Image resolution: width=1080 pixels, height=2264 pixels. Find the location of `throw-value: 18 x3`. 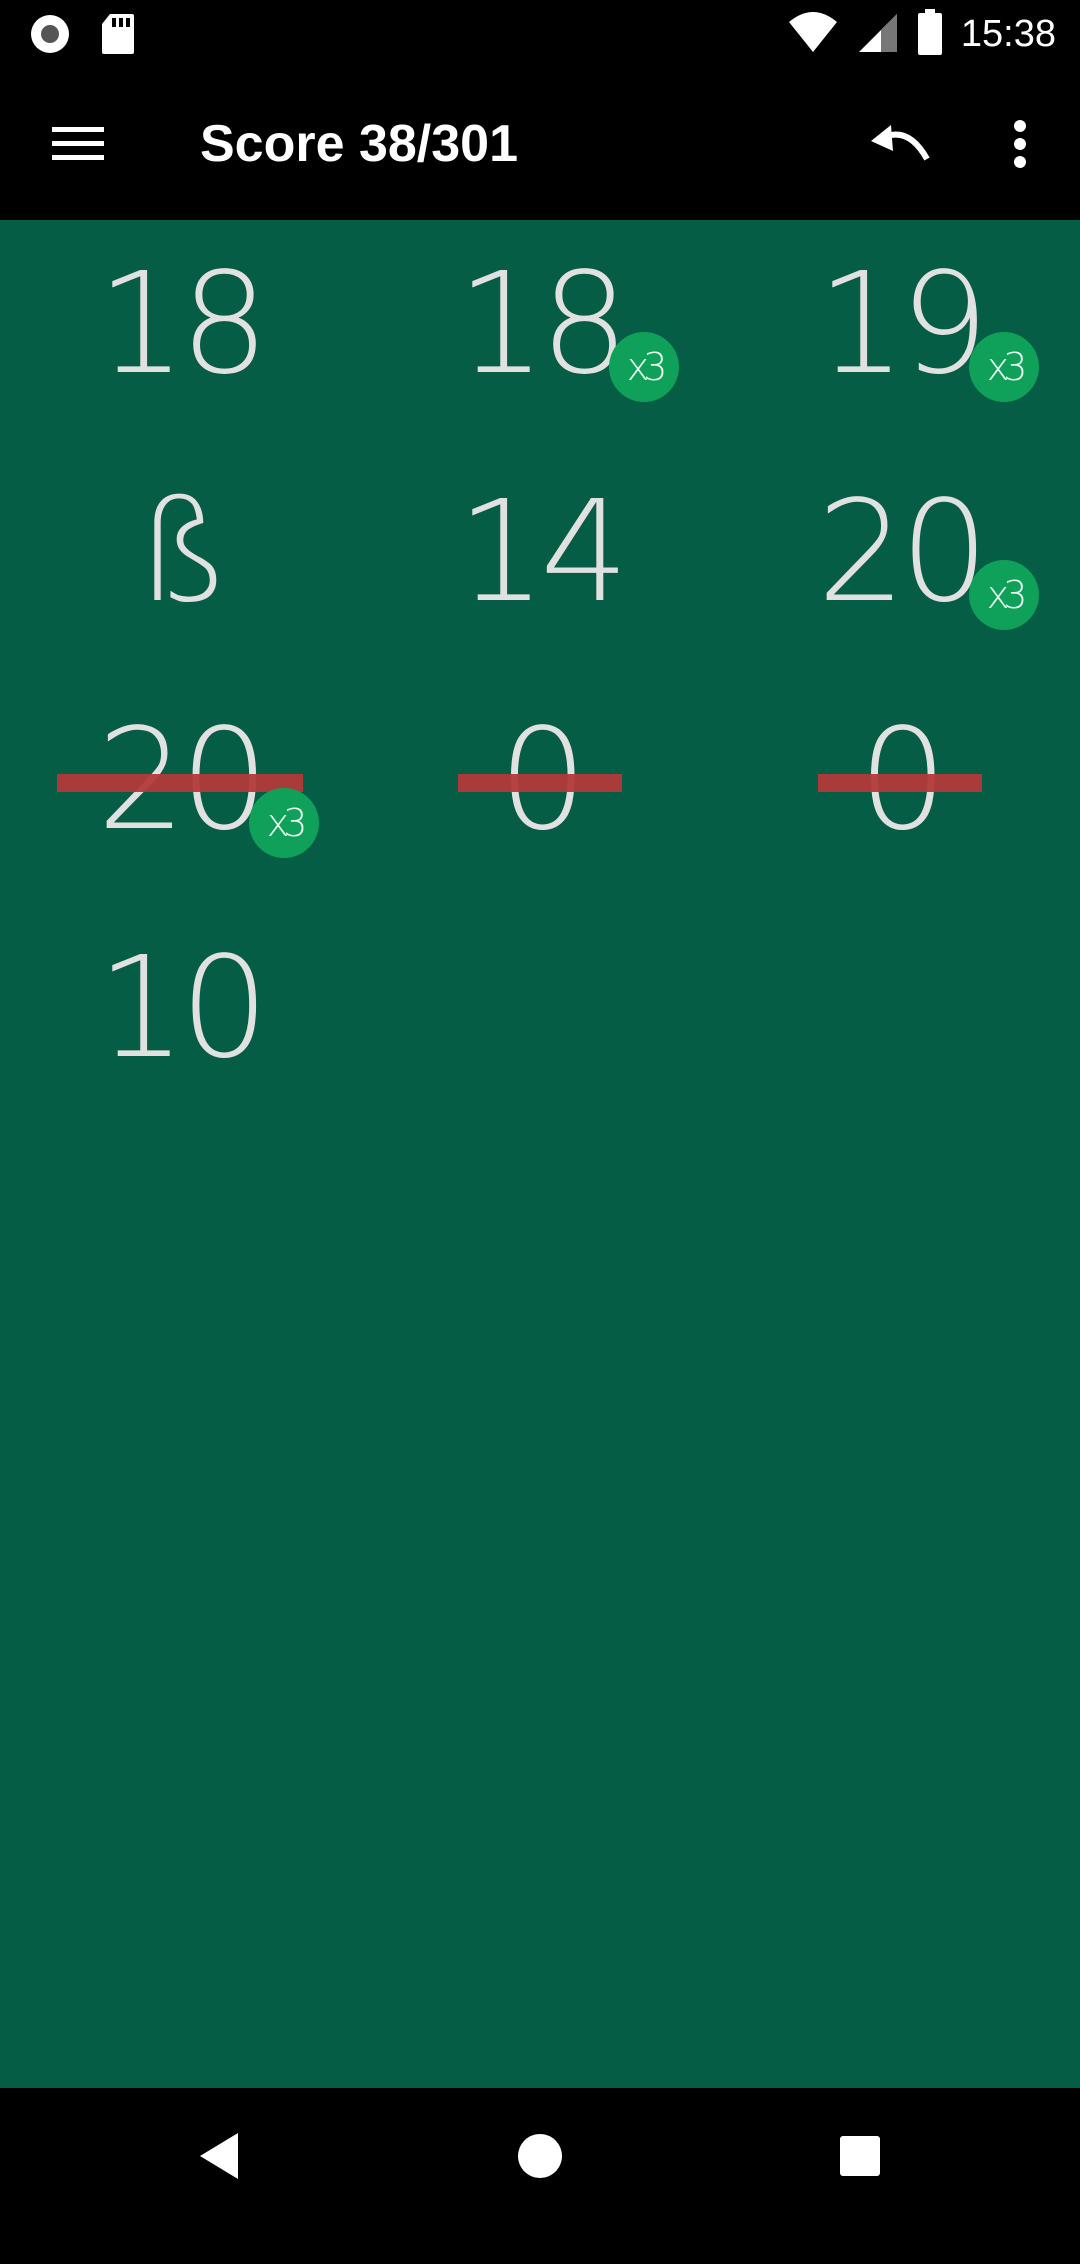

throw-value: 18 x3 is located at coordinates (568, 326).